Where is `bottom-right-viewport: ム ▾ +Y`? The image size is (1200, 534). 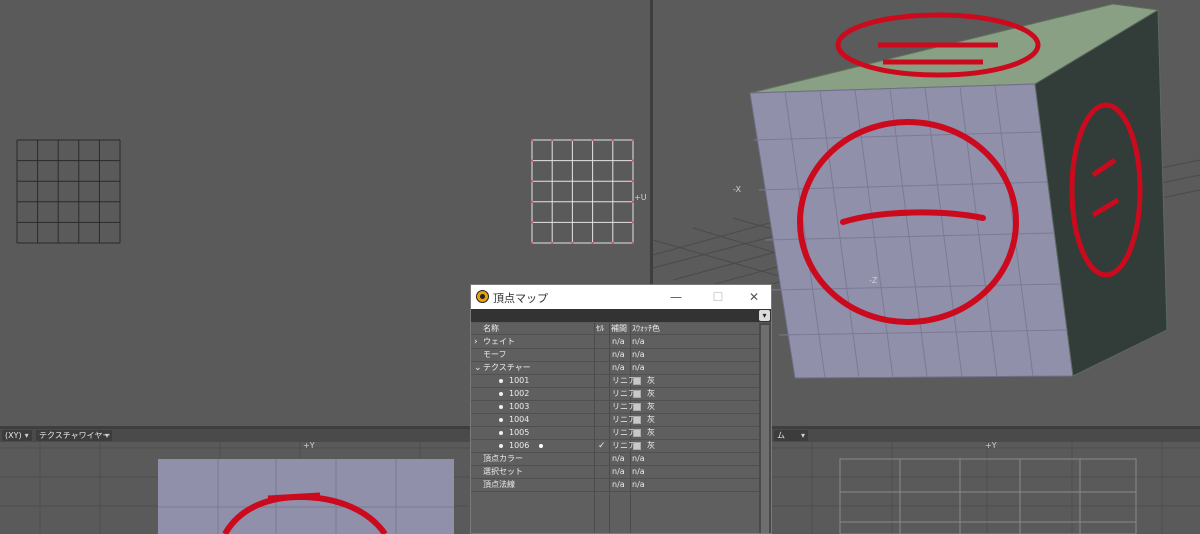 bottom-right-viewport: ム ▾ +Y is located at coordinates (986, 481).